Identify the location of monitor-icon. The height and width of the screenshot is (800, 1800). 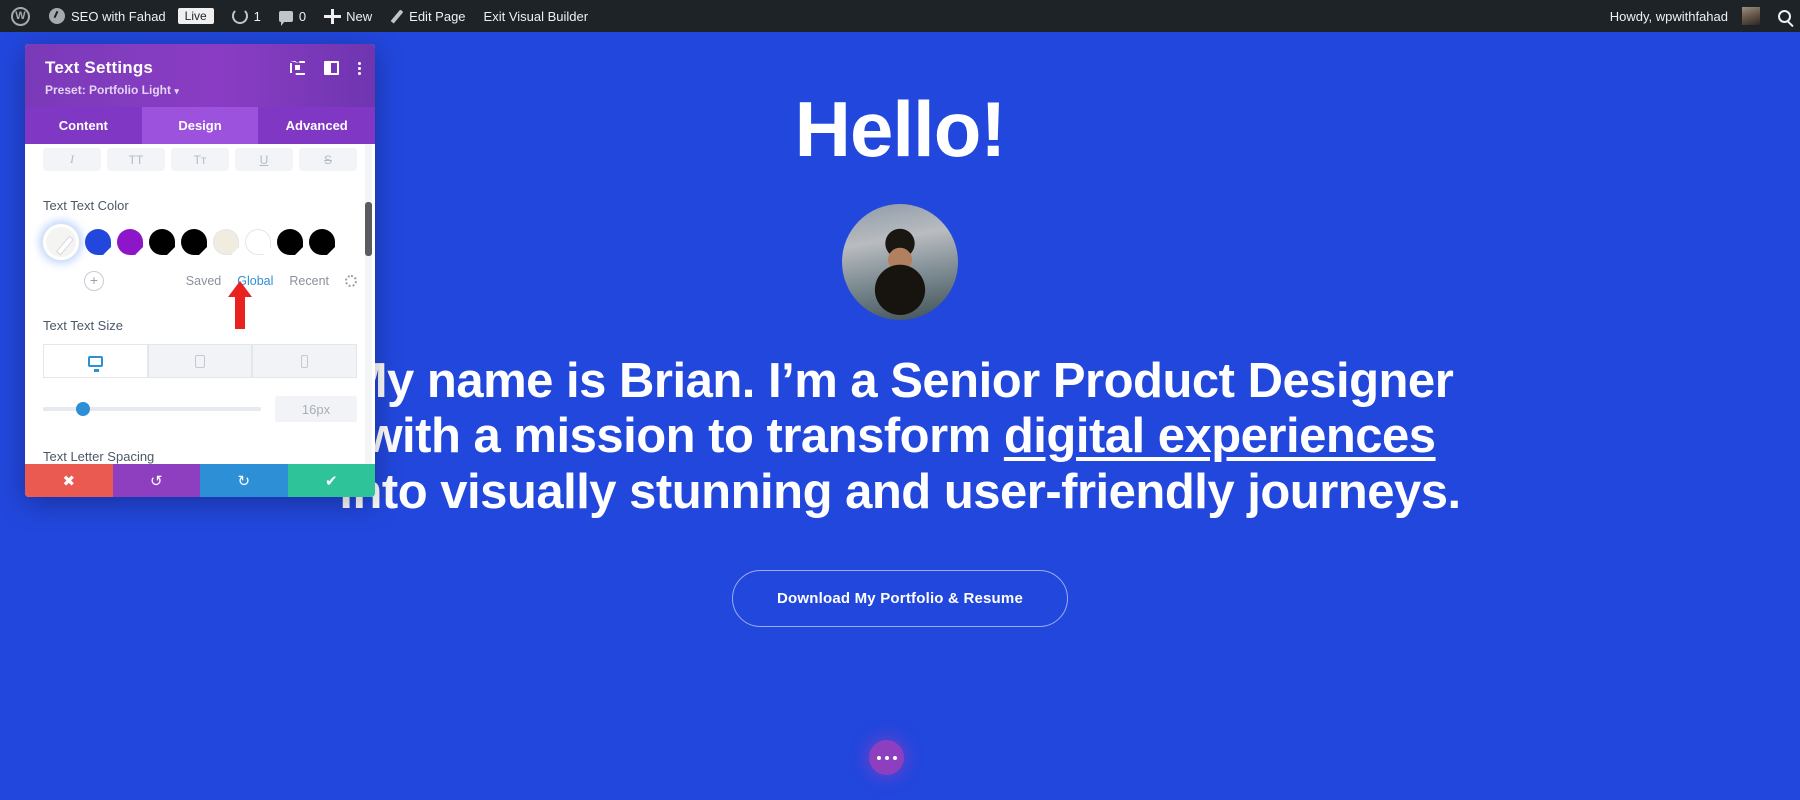
(95, 363).